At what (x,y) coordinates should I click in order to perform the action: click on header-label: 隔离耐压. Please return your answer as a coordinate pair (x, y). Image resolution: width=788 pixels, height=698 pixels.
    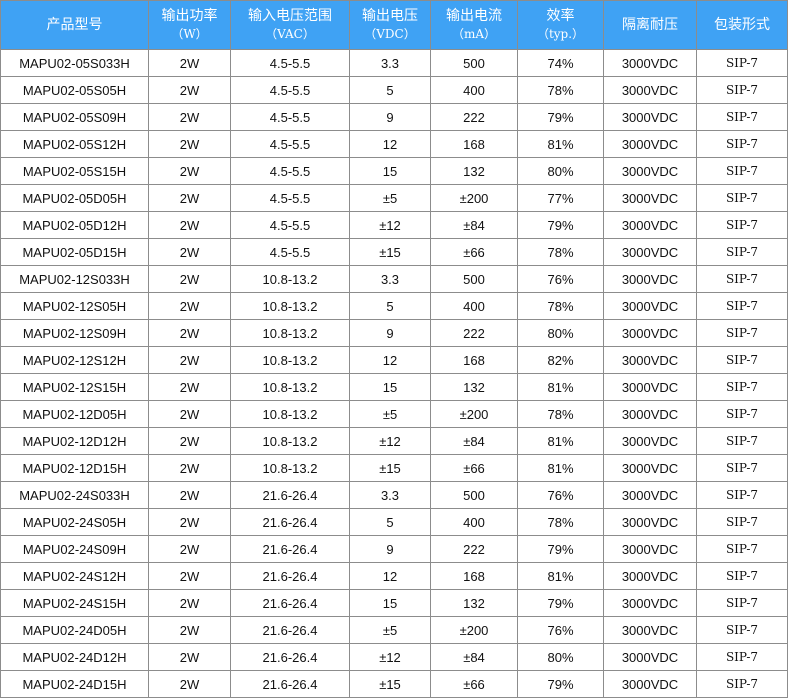
    Looking at the image, I should click on (650, 25).